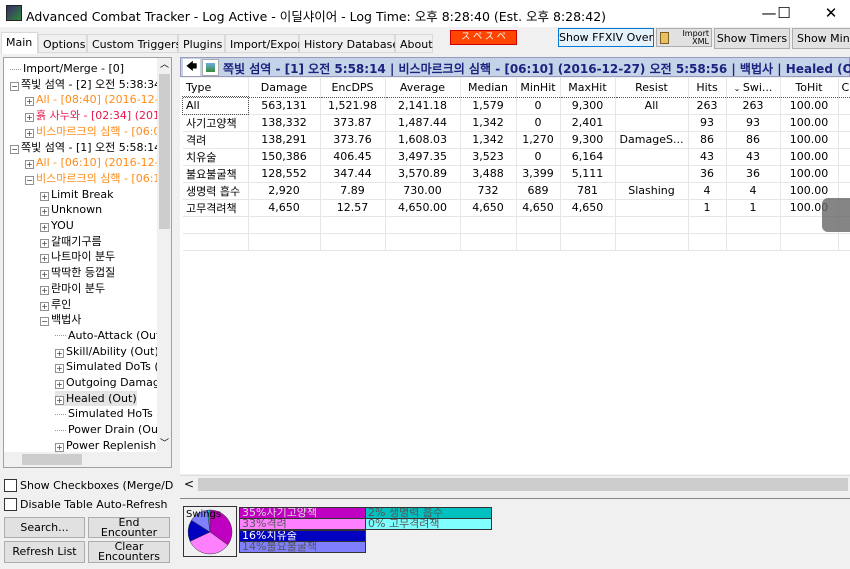 This screenshot has width=850, height=569. What do you see at coordinates (57, 225) in the screenshot?
I see `tree-node: + YOU` at bounding box center [57, 225].